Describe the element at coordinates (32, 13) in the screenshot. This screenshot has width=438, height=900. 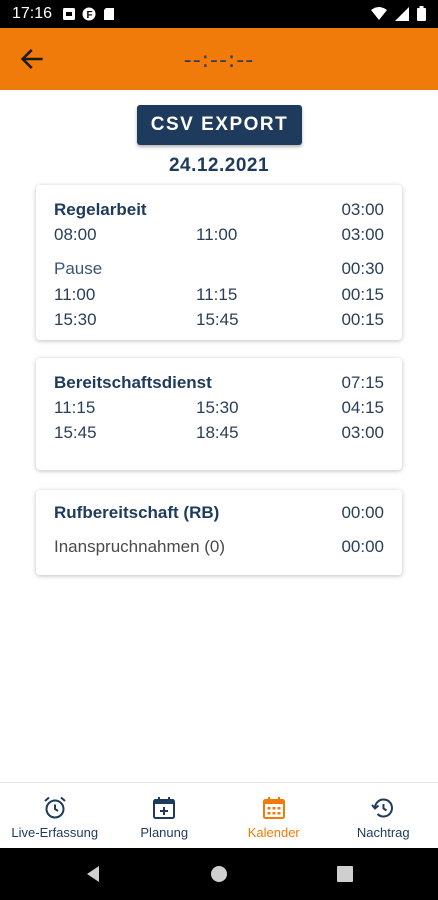
I see `status-time: 17:16` at that location.